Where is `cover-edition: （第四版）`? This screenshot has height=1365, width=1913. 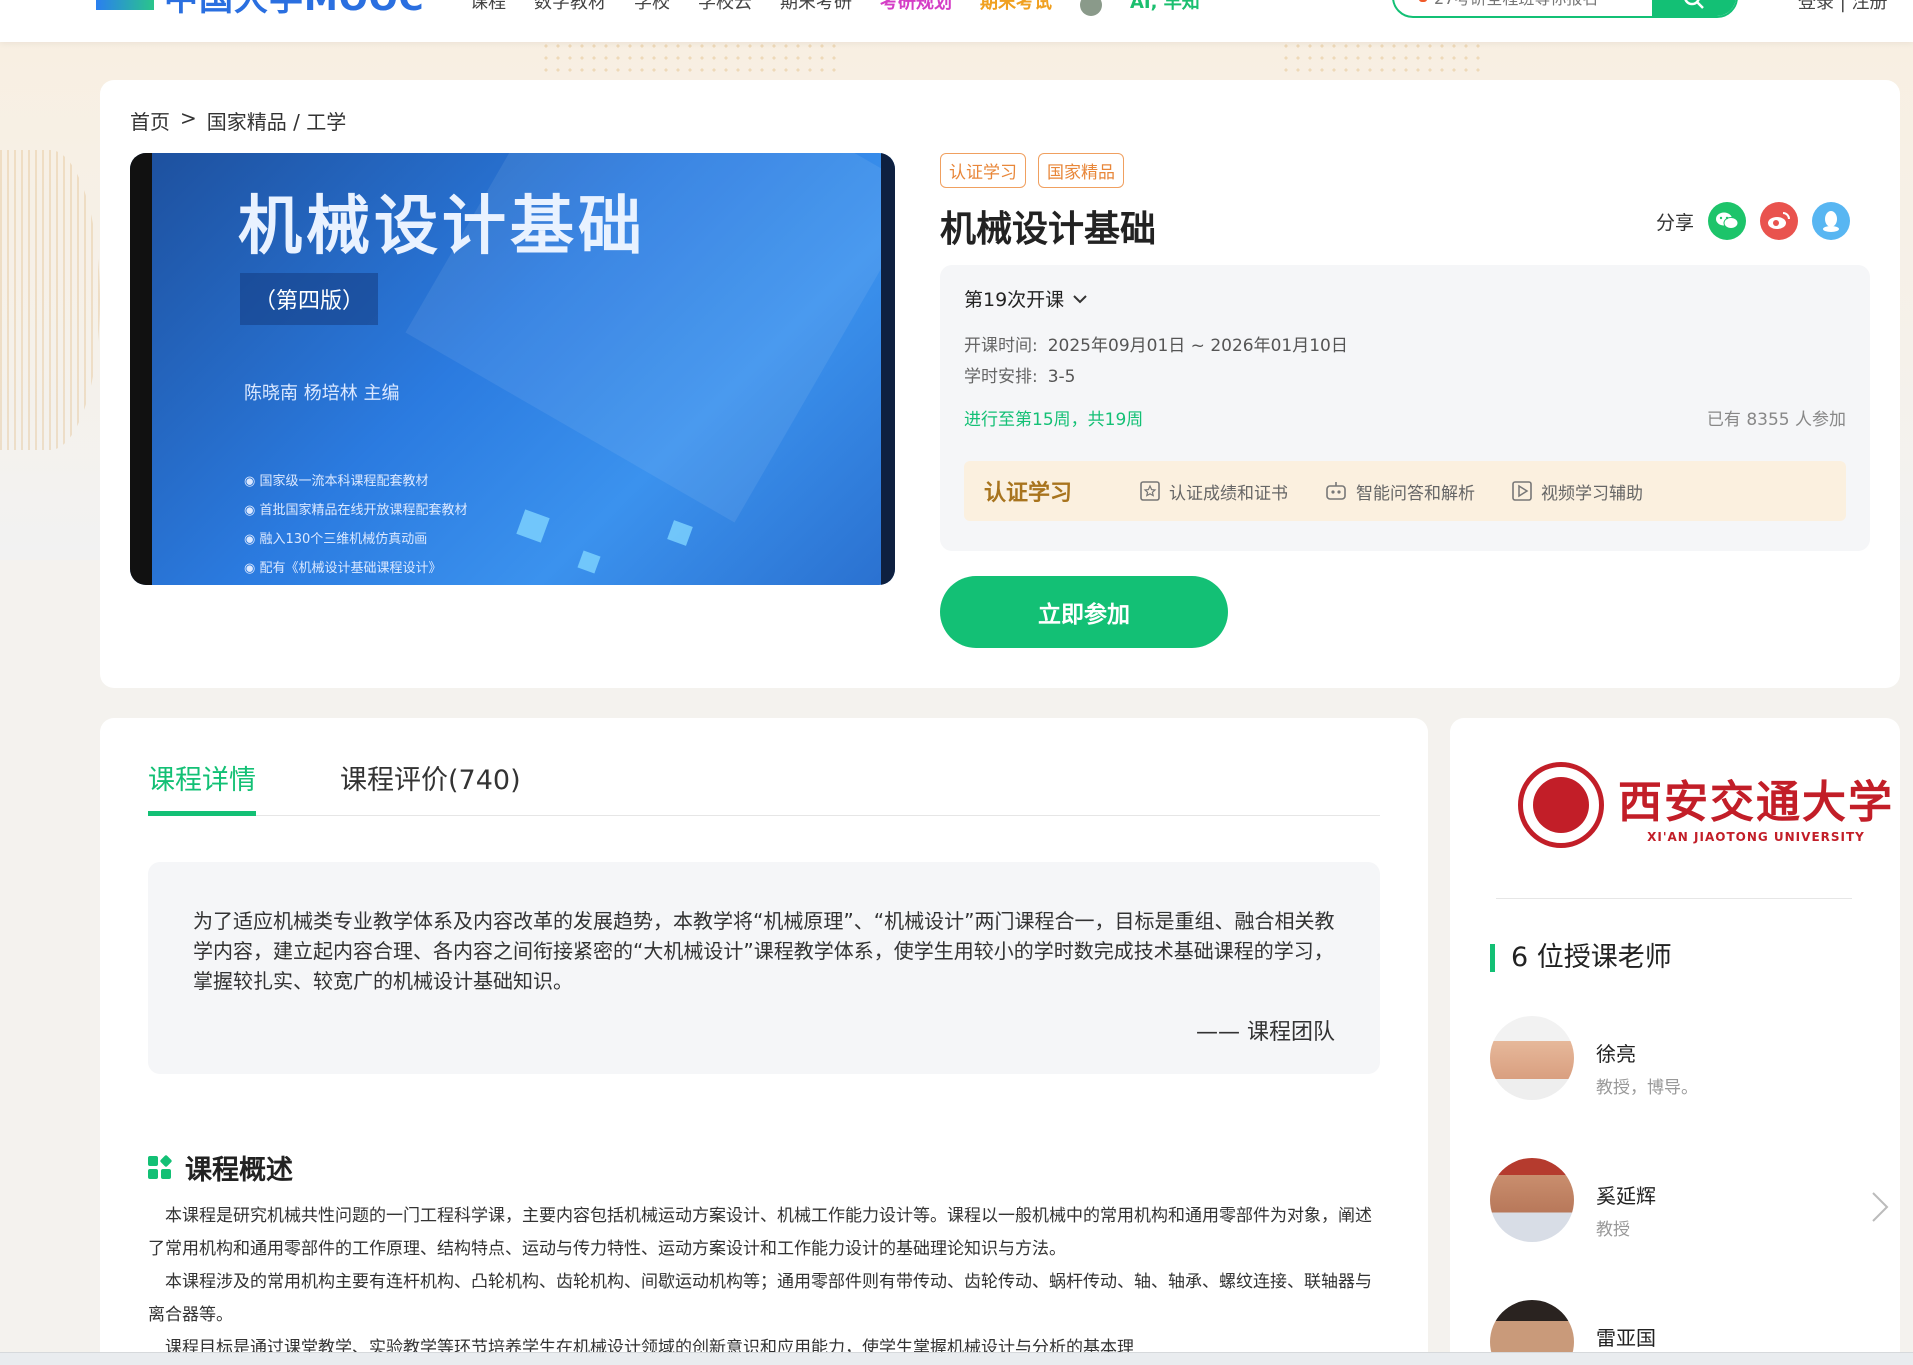
cover-edition: （第四版） is located at coordinates (309, 299).